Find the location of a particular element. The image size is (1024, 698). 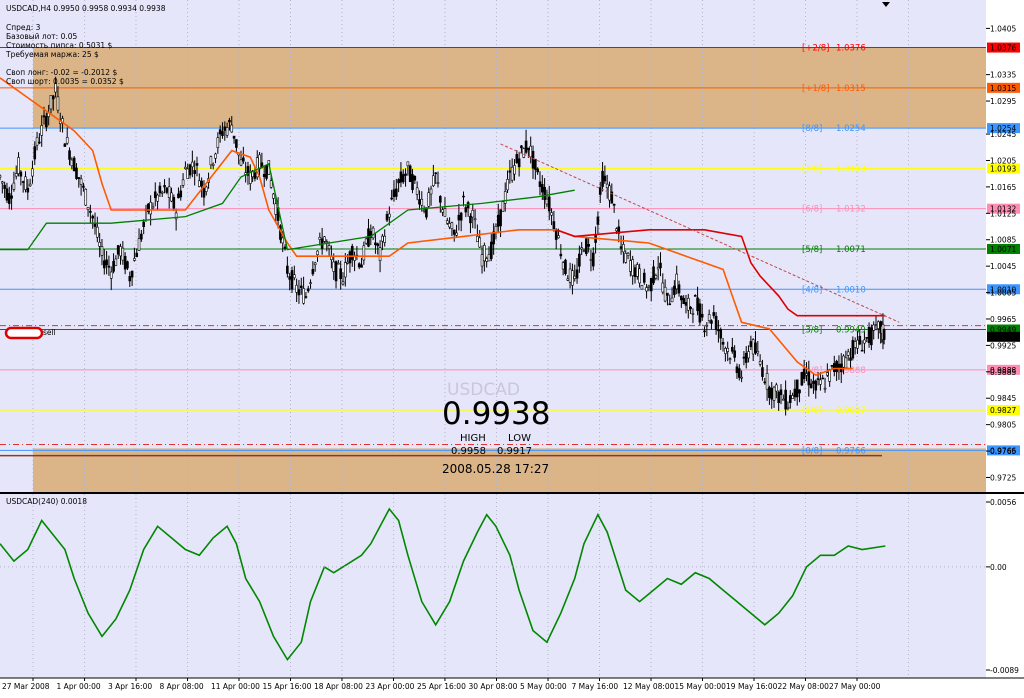

tick-label: 0.9765 is located at coordinates (1003, 451).